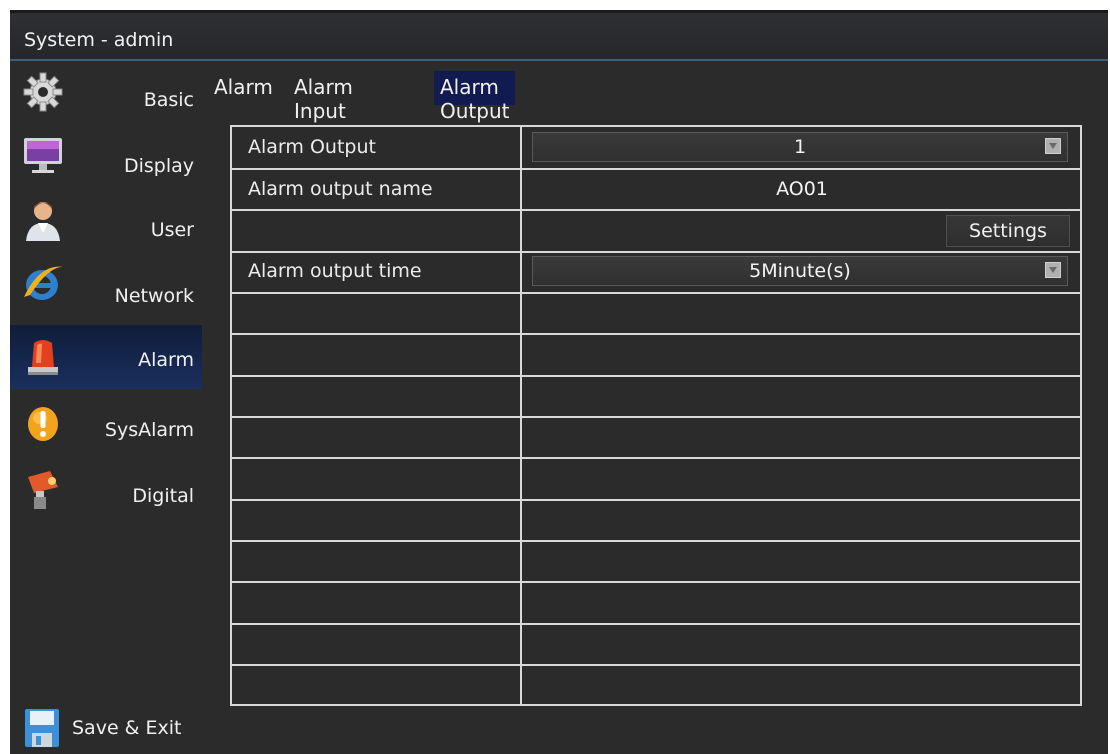 The image size is (1110, 754). I want to click on alarm-output-time-label: Alarm output time, so click(335, 271).